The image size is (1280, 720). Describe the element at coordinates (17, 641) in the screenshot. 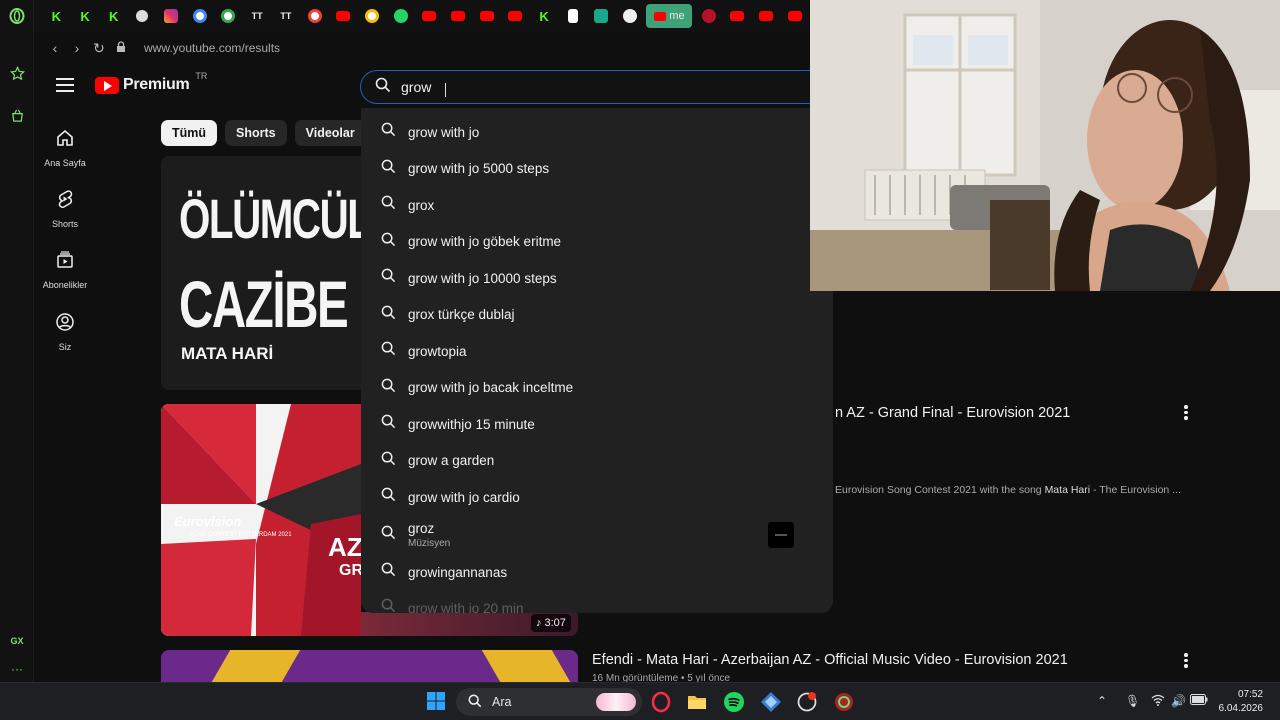

I see `gx-control-icon: GX` at that location.